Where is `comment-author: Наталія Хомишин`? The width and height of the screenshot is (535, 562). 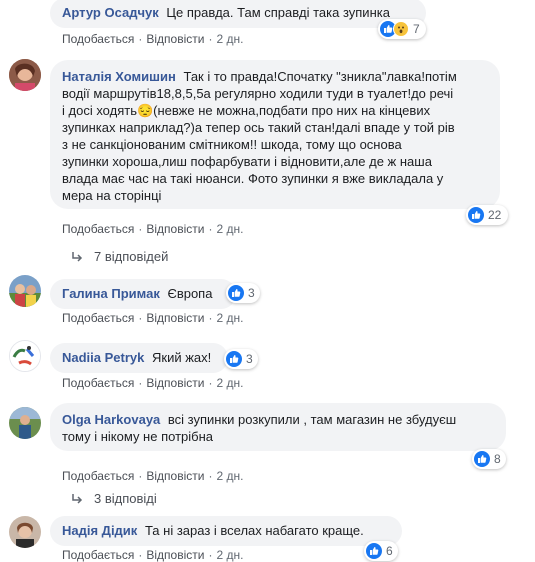
comment-author: Наталія Хомишин is located at coordinates (119, 76).